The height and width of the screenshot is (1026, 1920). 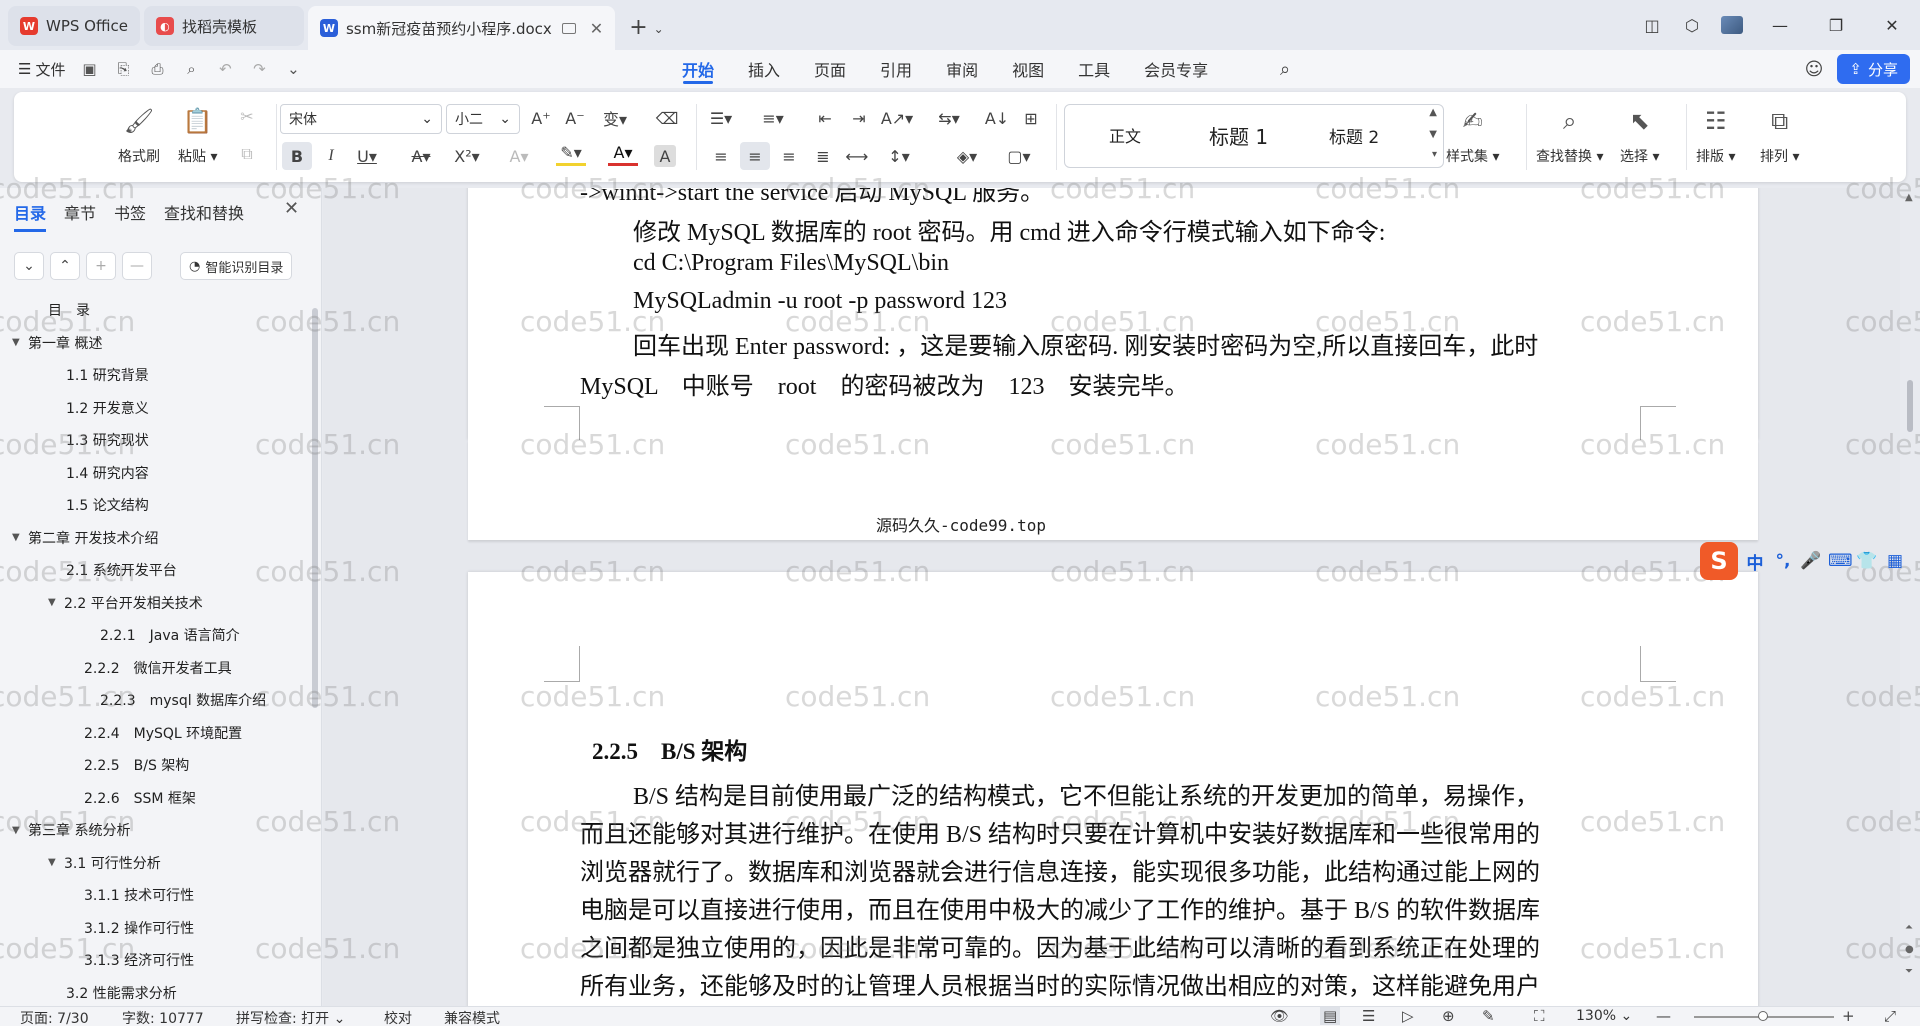 I want to click on expand-all-icon: ⌄, so click(x=29, y=266).